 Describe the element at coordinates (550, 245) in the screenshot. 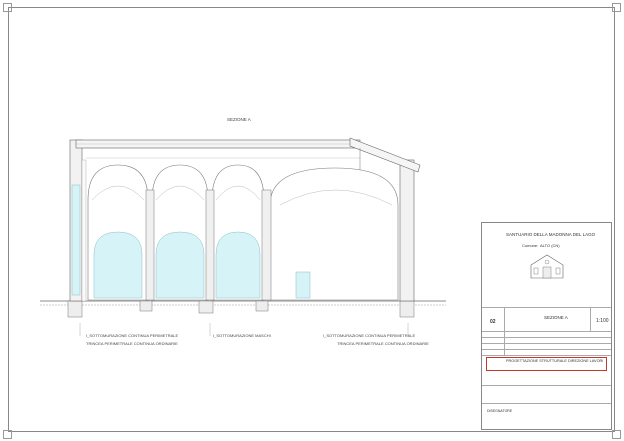

I see `comune-value: ALTO (CN)` at that location.